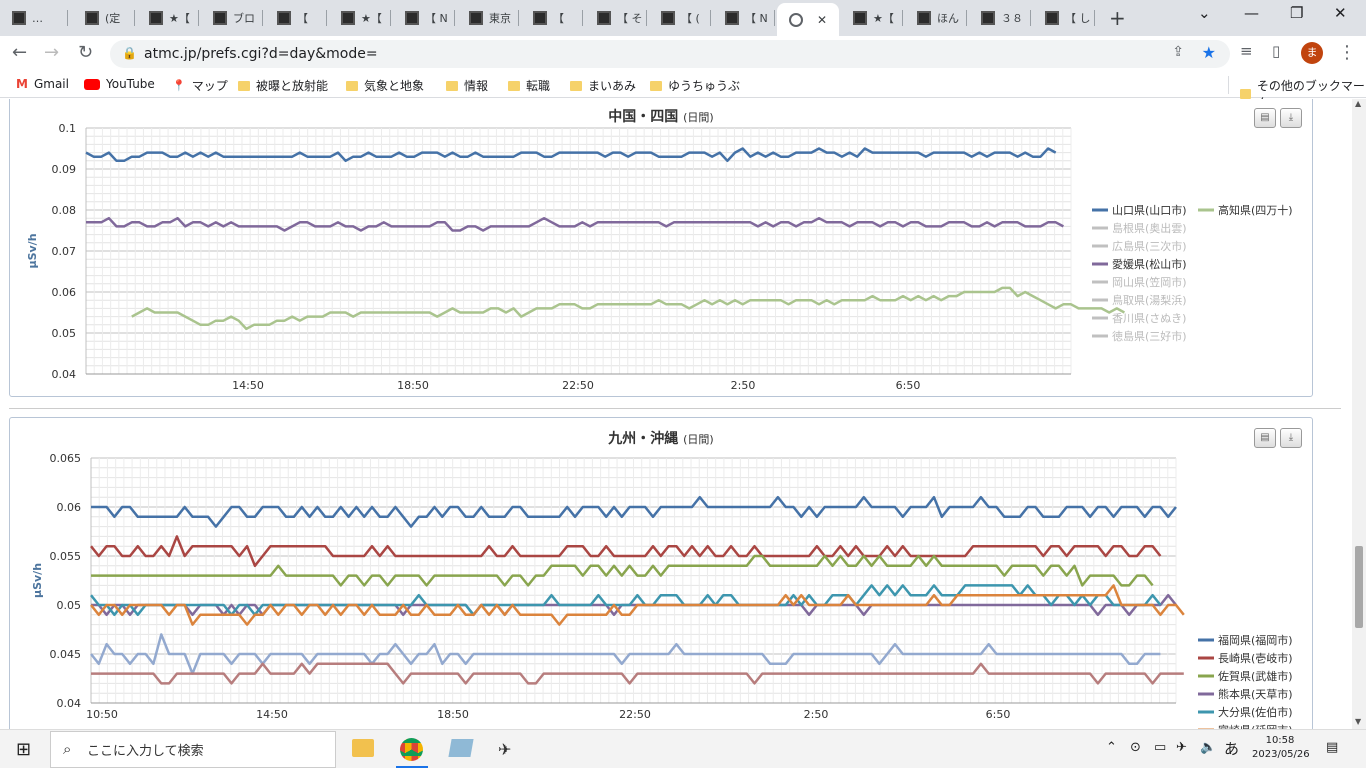  I want to click on windows-start-icon: ⊞, so click(23, 749).